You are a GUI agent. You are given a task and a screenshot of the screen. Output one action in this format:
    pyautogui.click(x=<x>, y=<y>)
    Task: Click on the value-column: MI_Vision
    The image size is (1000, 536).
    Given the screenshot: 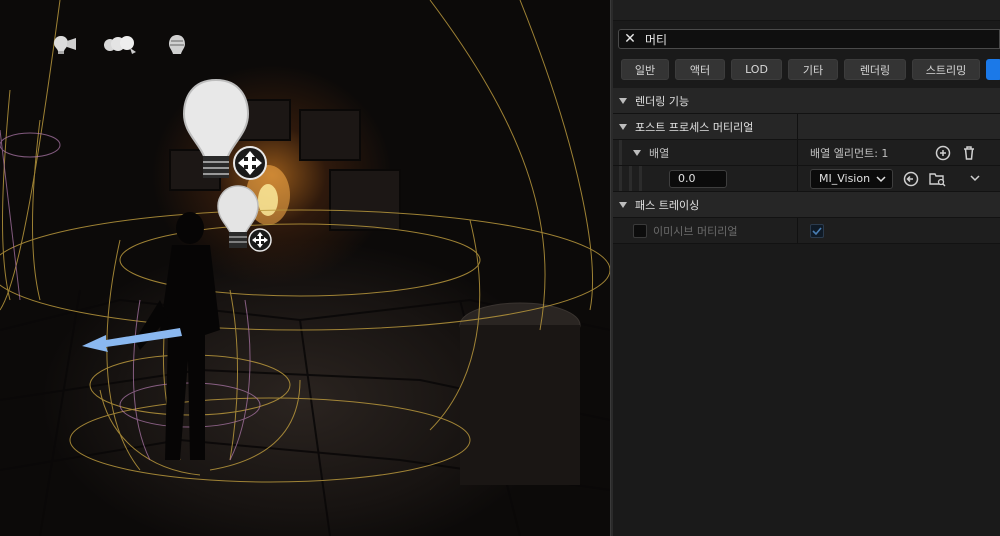 What is the action you would take?
    pyautogui.click(x=845, y=178)
    